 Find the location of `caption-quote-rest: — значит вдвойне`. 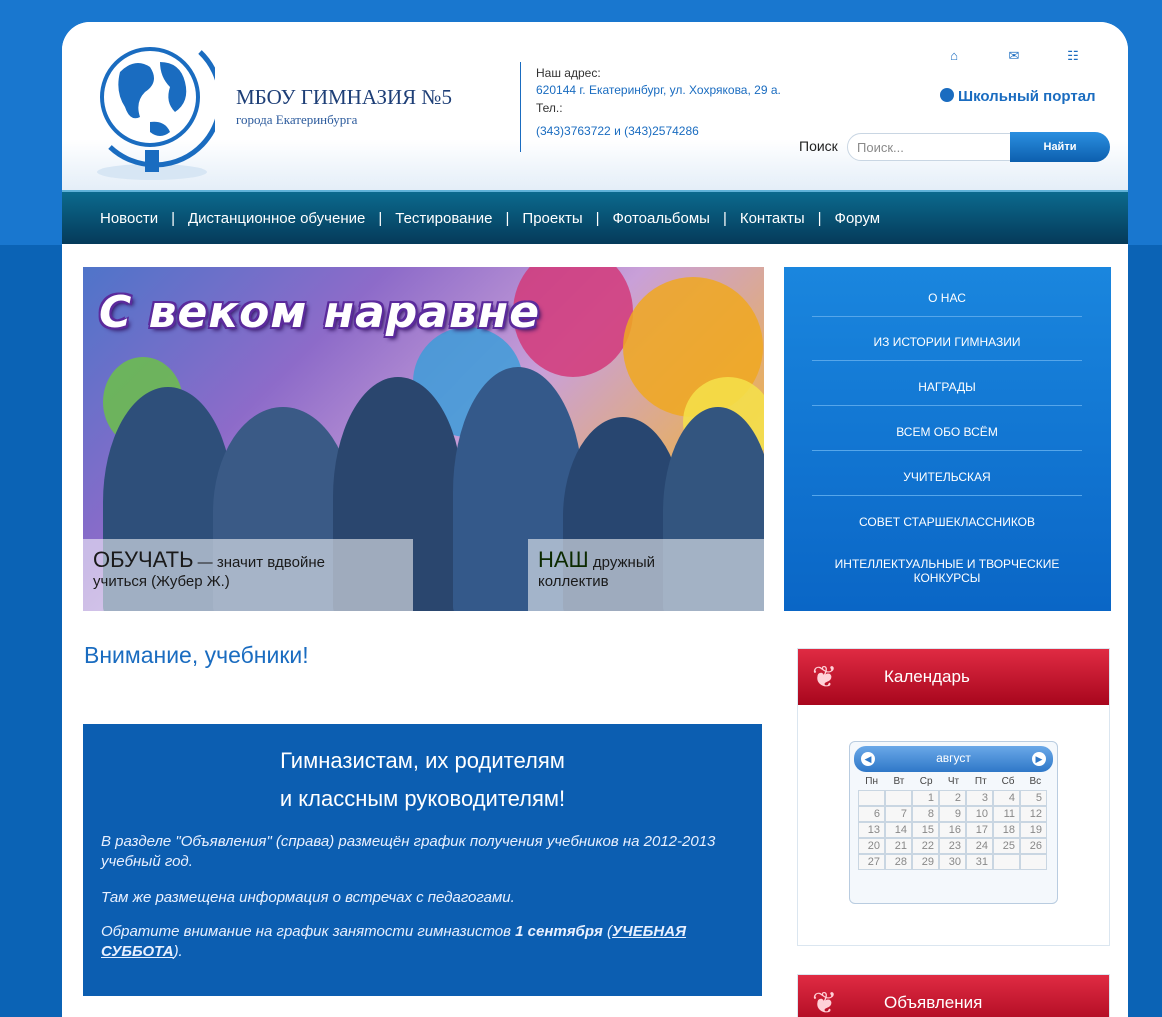

caption-quote-rest: — значит вдвойне is located at coordinates (259, 562).